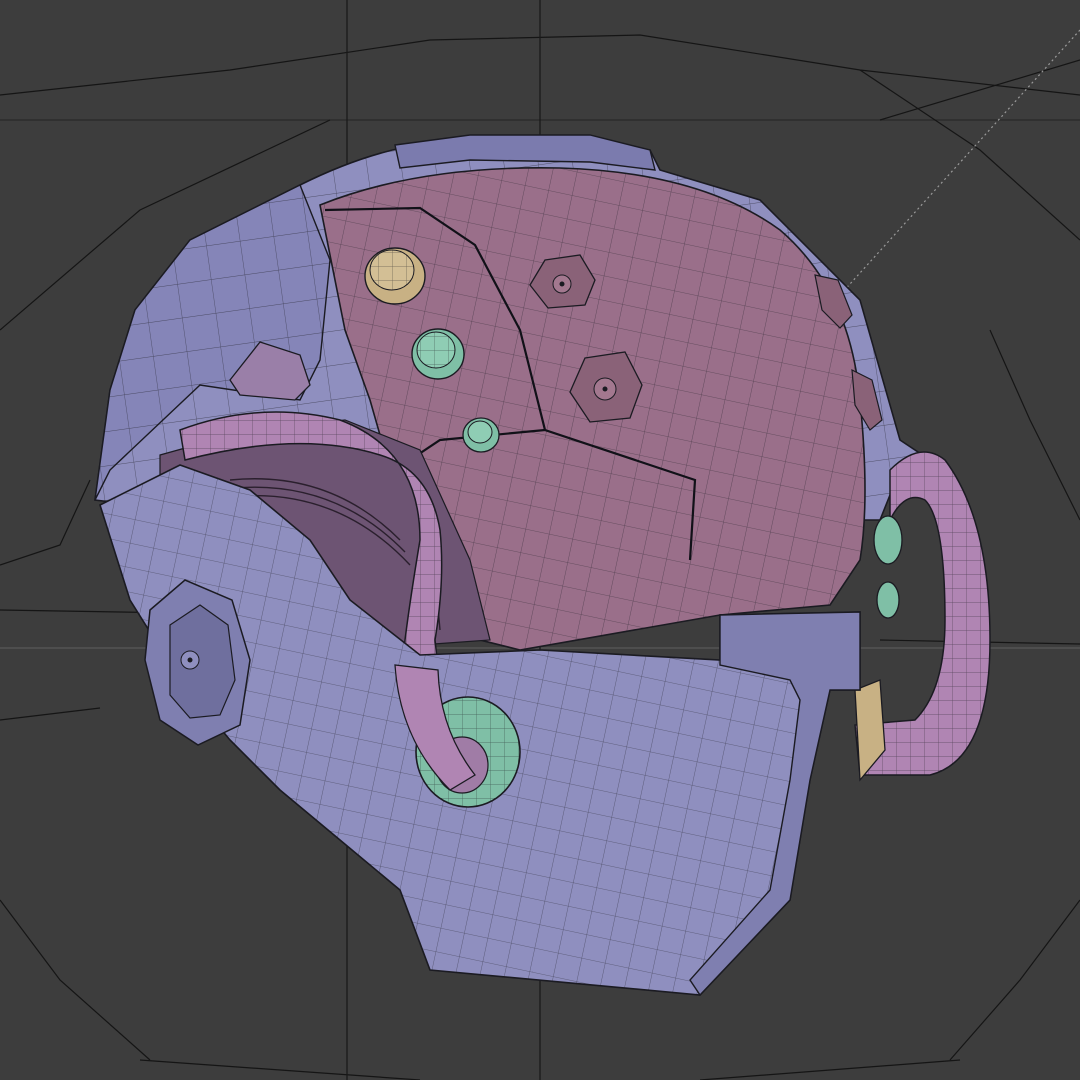  What do you see at coordinates (438, 354) in the screenshot?
I see `green-port-mid` at bounding box center [438, 354].